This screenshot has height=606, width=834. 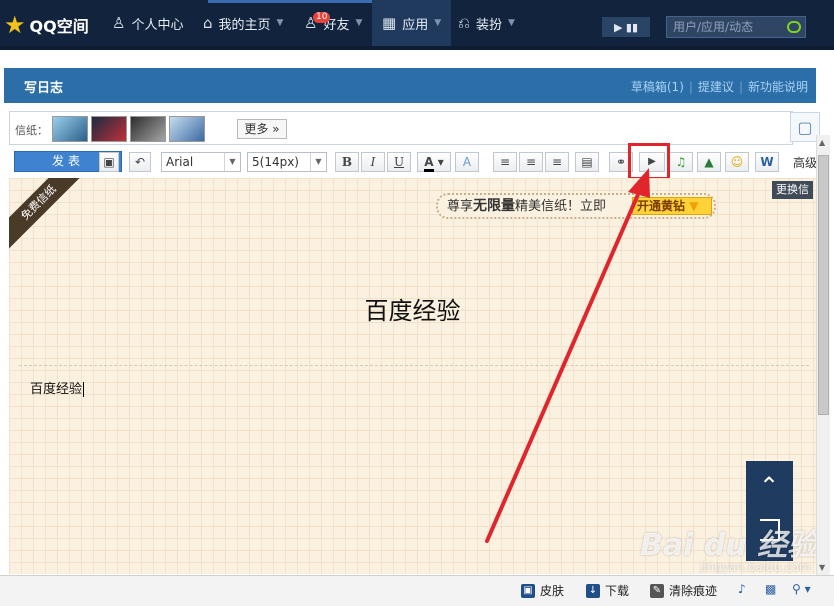 I want to click on apps-icon: ▦, so click(x=389, y=23).